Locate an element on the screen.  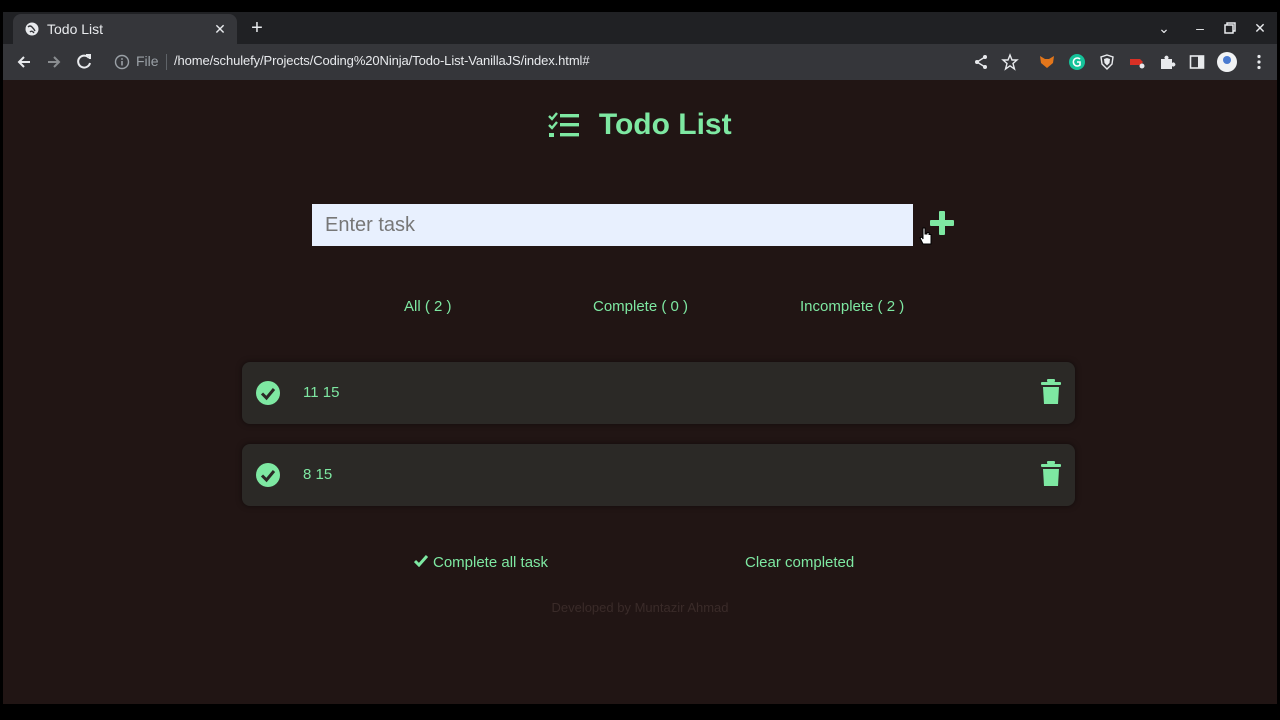
tab-todo-list: Todo List ✕ is located at coordinates (125, 29).